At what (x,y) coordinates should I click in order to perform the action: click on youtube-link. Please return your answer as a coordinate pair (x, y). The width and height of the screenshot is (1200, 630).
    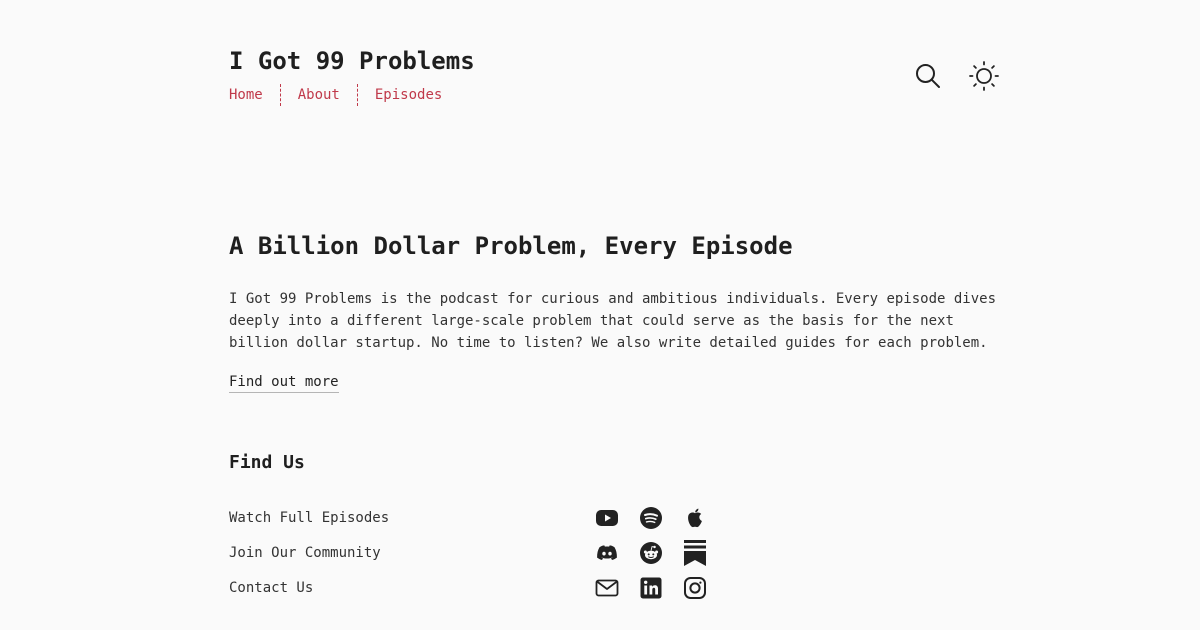
    Looking at the image, I should click on (607, 518).